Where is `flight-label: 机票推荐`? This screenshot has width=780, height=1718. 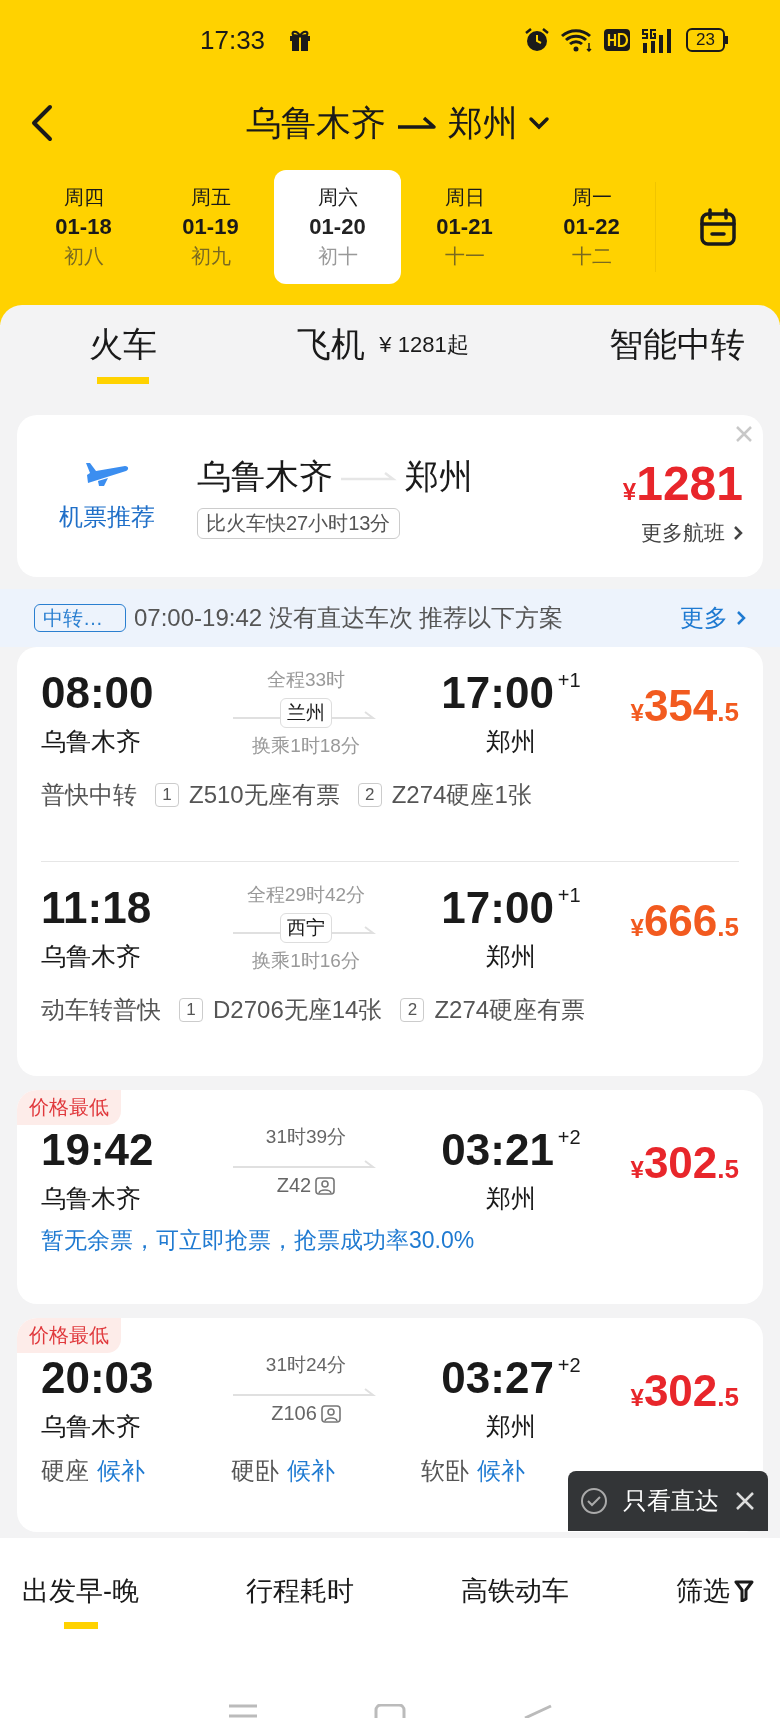 flight-label: 机票推荐 is located at coordinates (107, 517).